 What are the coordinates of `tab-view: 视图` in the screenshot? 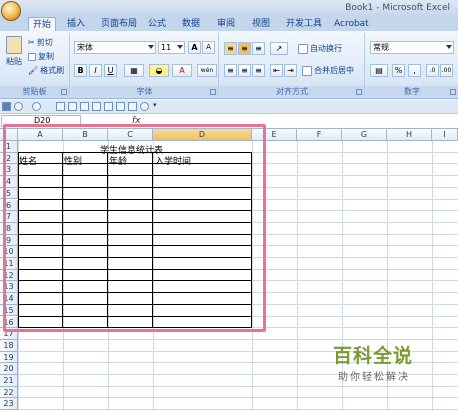 It's located at (261, 24).